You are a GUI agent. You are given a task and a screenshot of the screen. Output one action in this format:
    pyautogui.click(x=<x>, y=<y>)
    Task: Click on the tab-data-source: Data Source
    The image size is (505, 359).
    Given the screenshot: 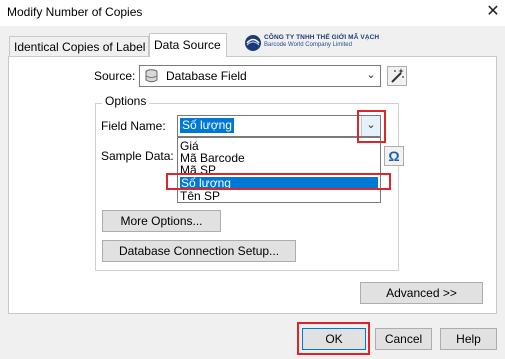 What is the action you would take?
    pyautogui.click(x=188, y=45)
    